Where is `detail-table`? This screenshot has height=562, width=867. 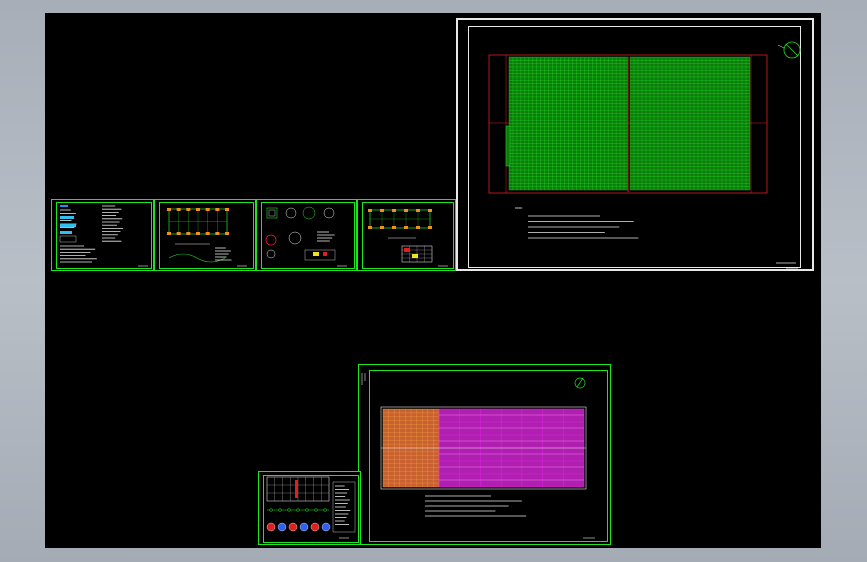
detail-table is located at coordinates (320, 255).